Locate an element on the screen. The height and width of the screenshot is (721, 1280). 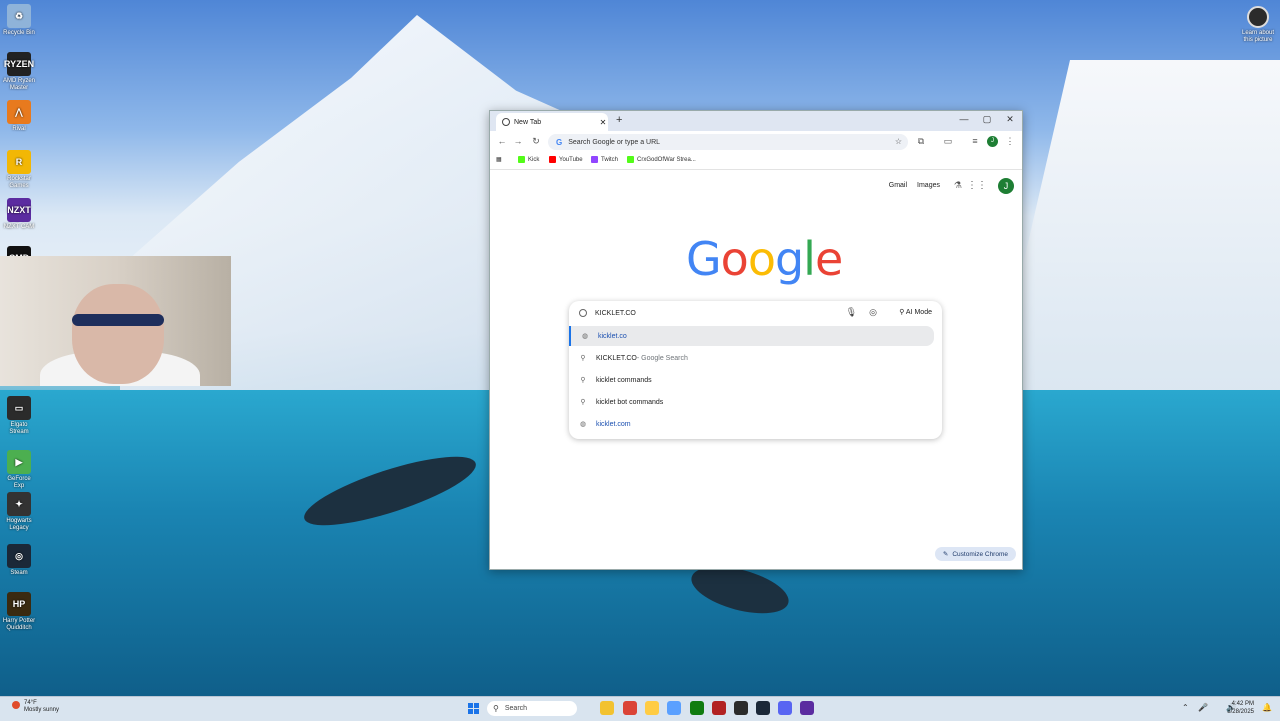
desktop-app-icon: ✦ is located at coordinates (19, 504).